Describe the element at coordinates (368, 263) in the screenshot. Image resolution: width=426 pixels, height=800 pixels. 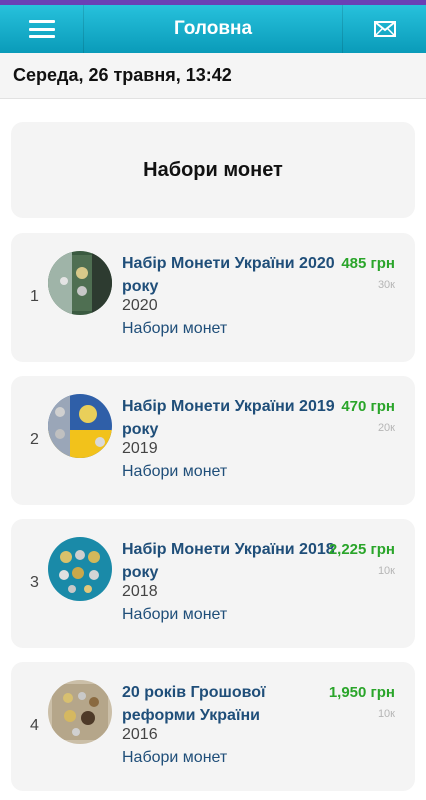
I see `item-price: 485 грн` at that location.